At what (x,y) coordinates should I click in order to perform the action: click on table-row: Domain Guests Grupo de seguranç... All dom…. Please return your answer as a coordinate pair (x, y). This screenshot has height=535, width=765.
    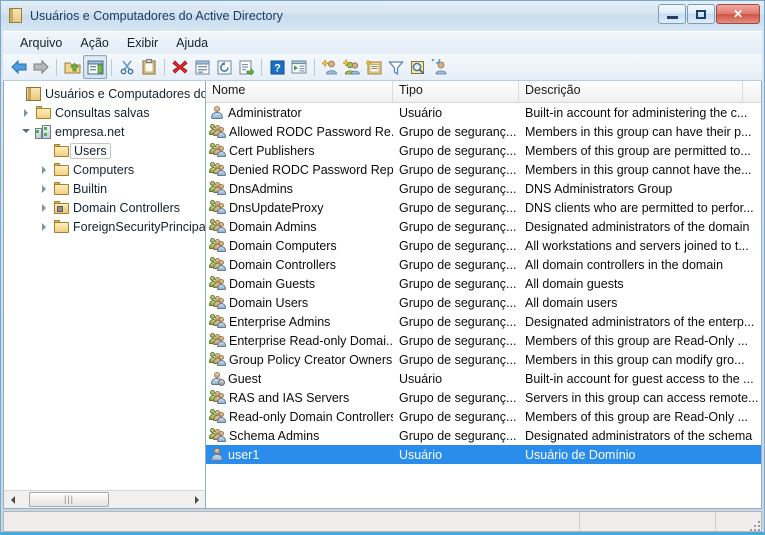
    Looking at the image, I should click on (483, 283).